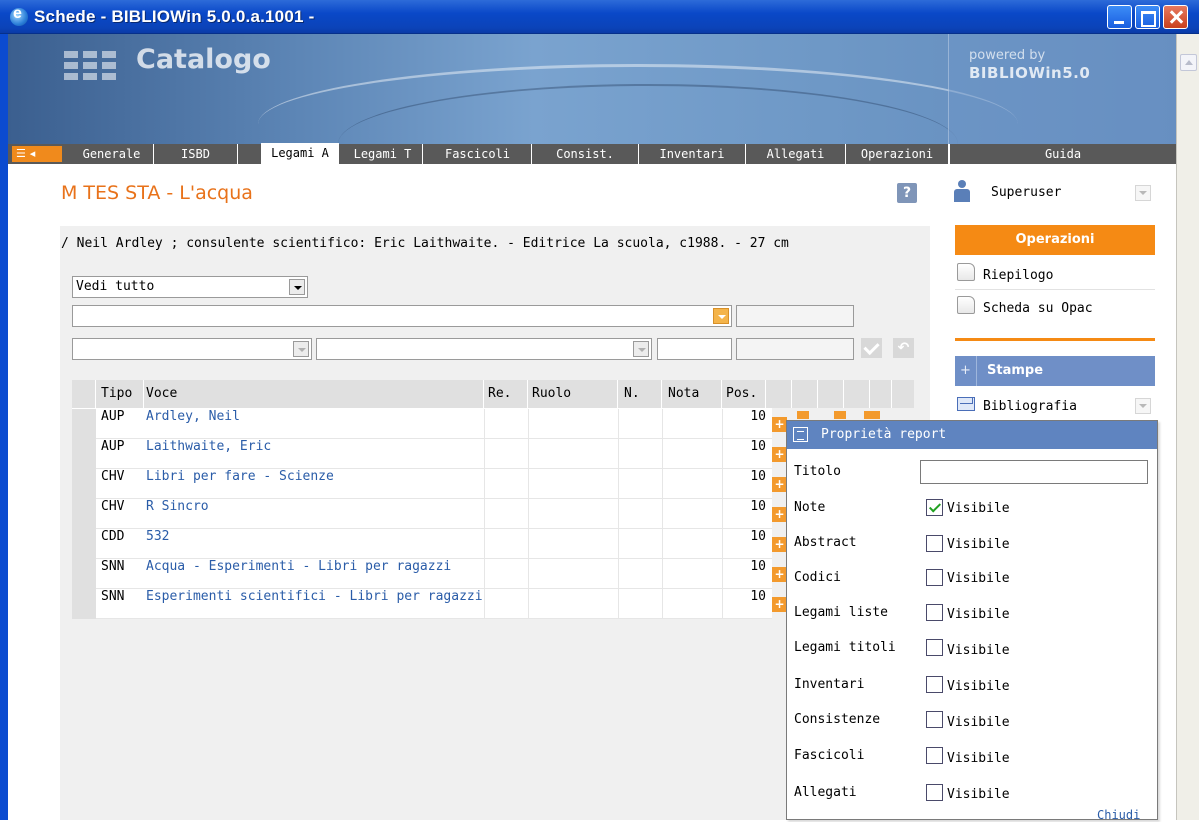 This screenshot has width=1199, height=822. Describe the element at coordinates (1175, 17) in the screenshot. I see `close-icon` at that location.